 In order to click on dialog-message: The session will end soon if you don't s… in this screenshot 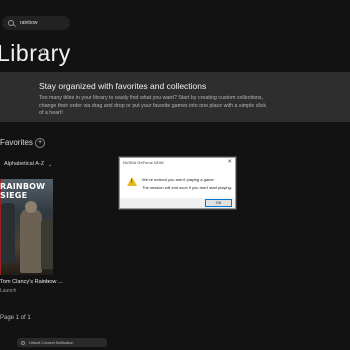, I will do `click(187, 187)`.